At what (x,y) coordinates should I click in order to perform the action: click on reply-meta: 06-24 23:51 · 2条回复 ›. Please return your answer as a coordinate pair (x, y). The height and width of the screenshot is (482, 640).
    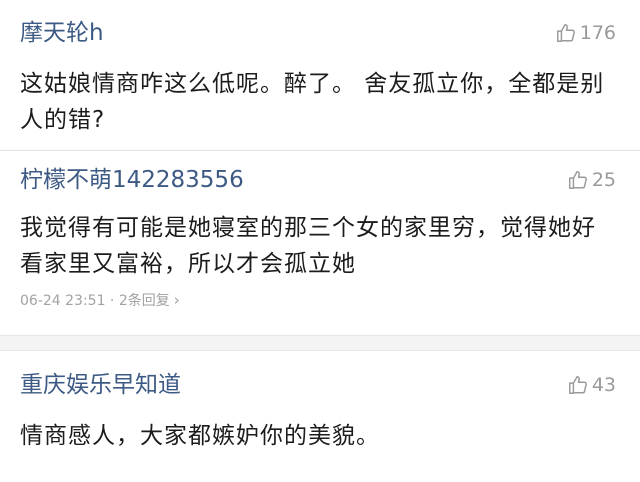
    Looking at the image, I should click on (100, 300).